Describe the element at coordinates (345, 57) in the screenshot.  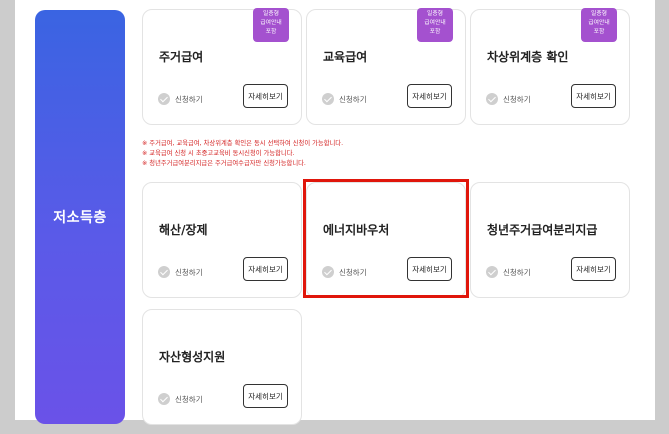
I see `card-title: 교육급여` at that location.